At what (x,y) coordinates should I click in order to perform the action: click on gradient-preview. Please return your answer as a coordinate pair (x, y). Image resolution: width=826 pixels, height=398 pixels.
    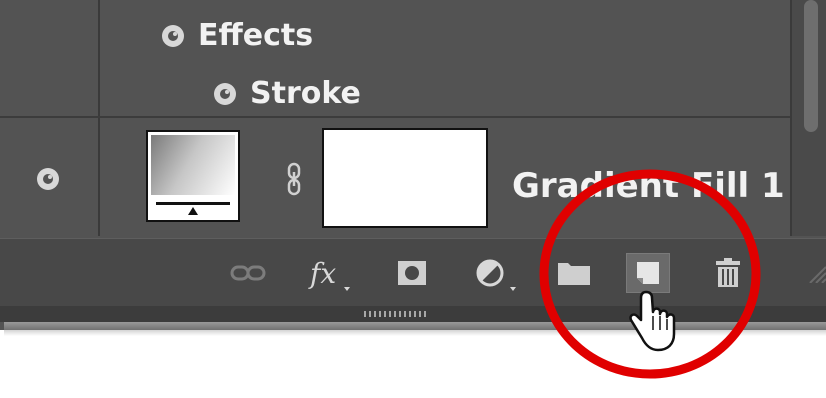
    Looking at the image, I should click on (193, 165).